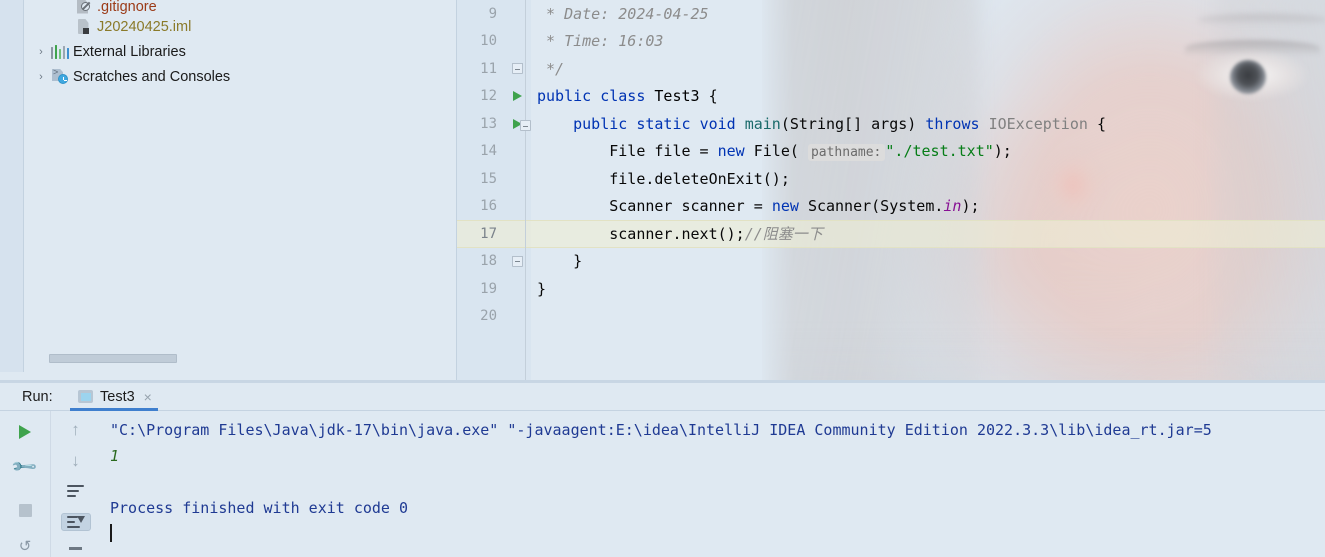 The width and height of the screenshot is (1325, 557). I want to click on code-token: Test3, so click(677, 96).